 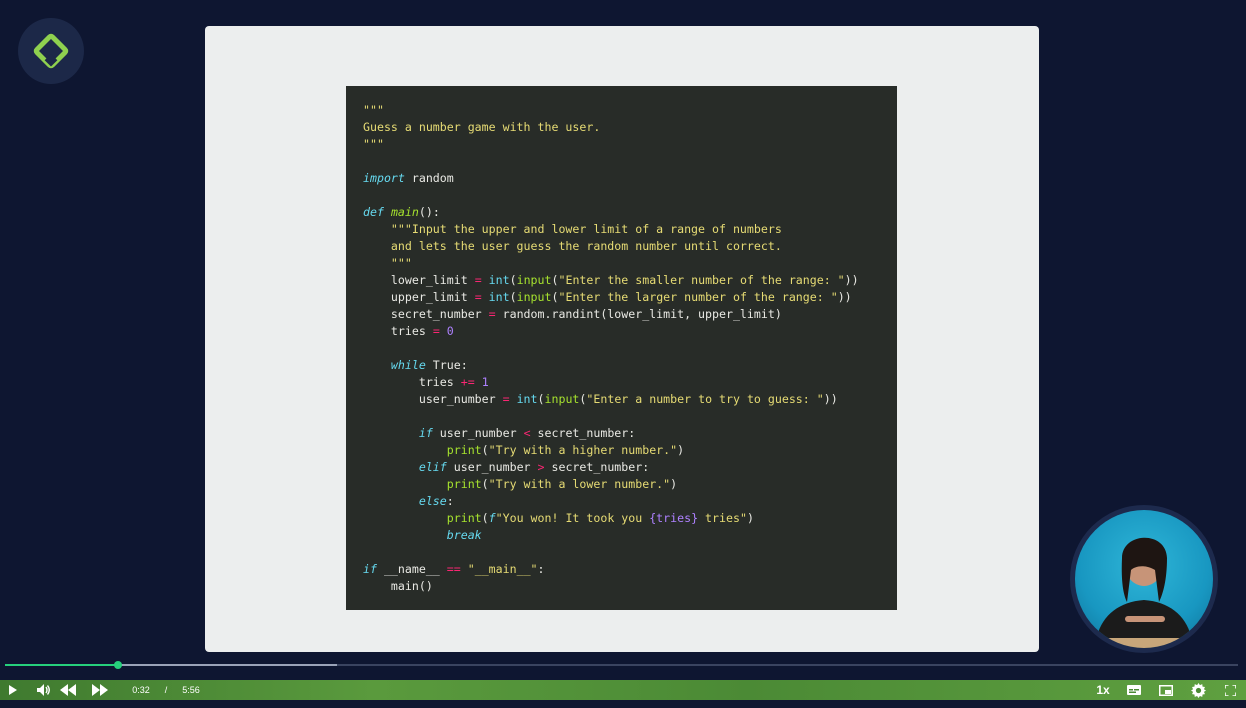 What do you see at coordinates (674, 518) in the screenshot?
I see `code-token: {tries}` at bounding box center [674, 518].